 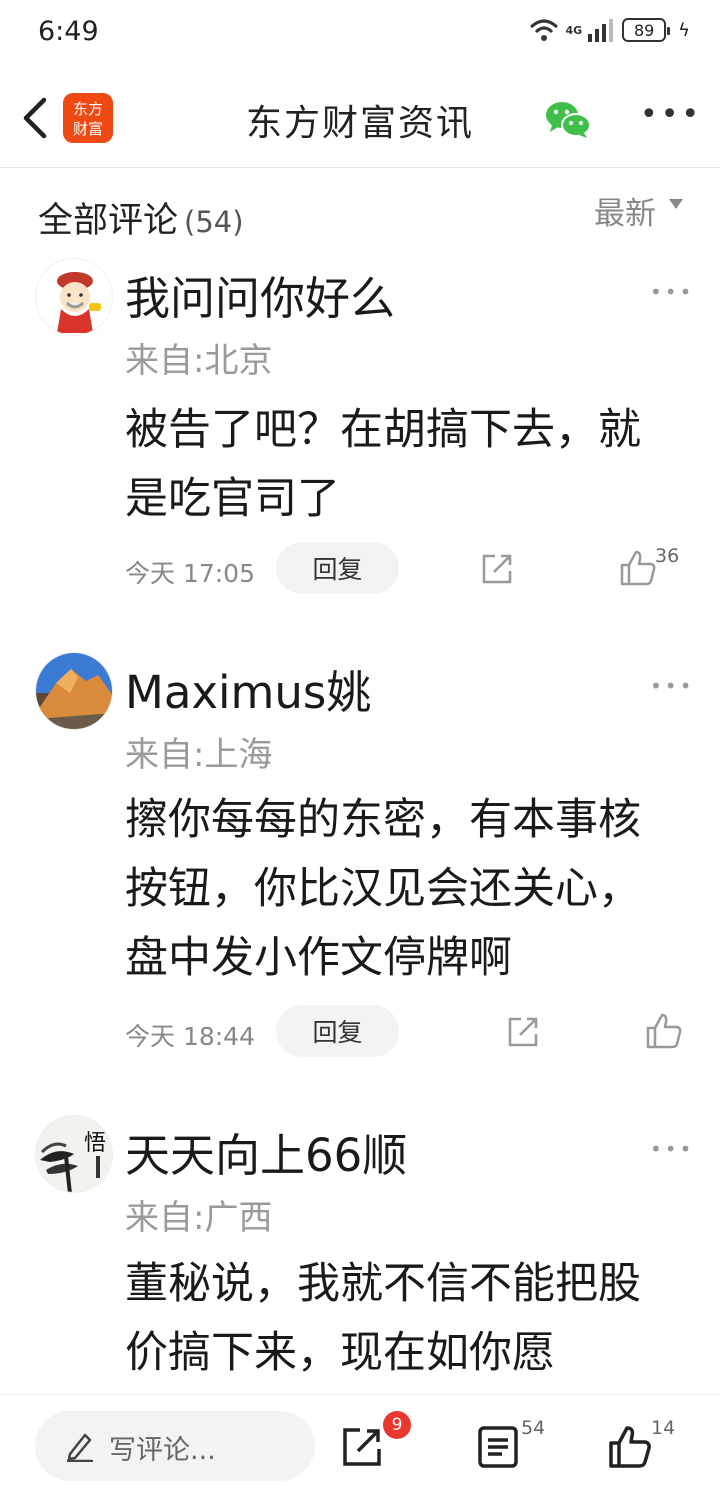 What do you see at coordinates (260, 294) in the screenshot?
I see `comment-username: 我问问你好么` at bounding box center [260, 294].